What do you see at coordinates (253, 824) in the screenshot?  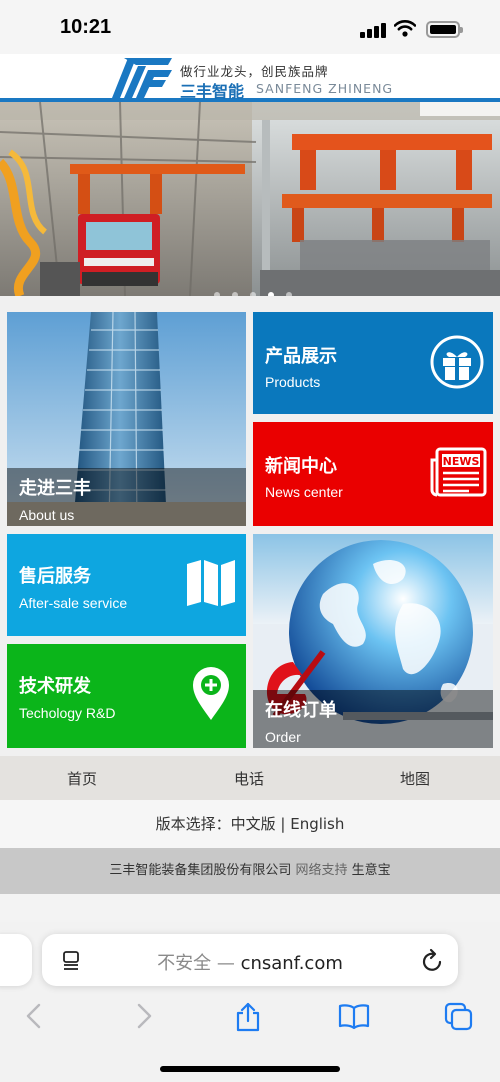 I see `language-chinese-link: 中文版` at bounding box center [253, 824].